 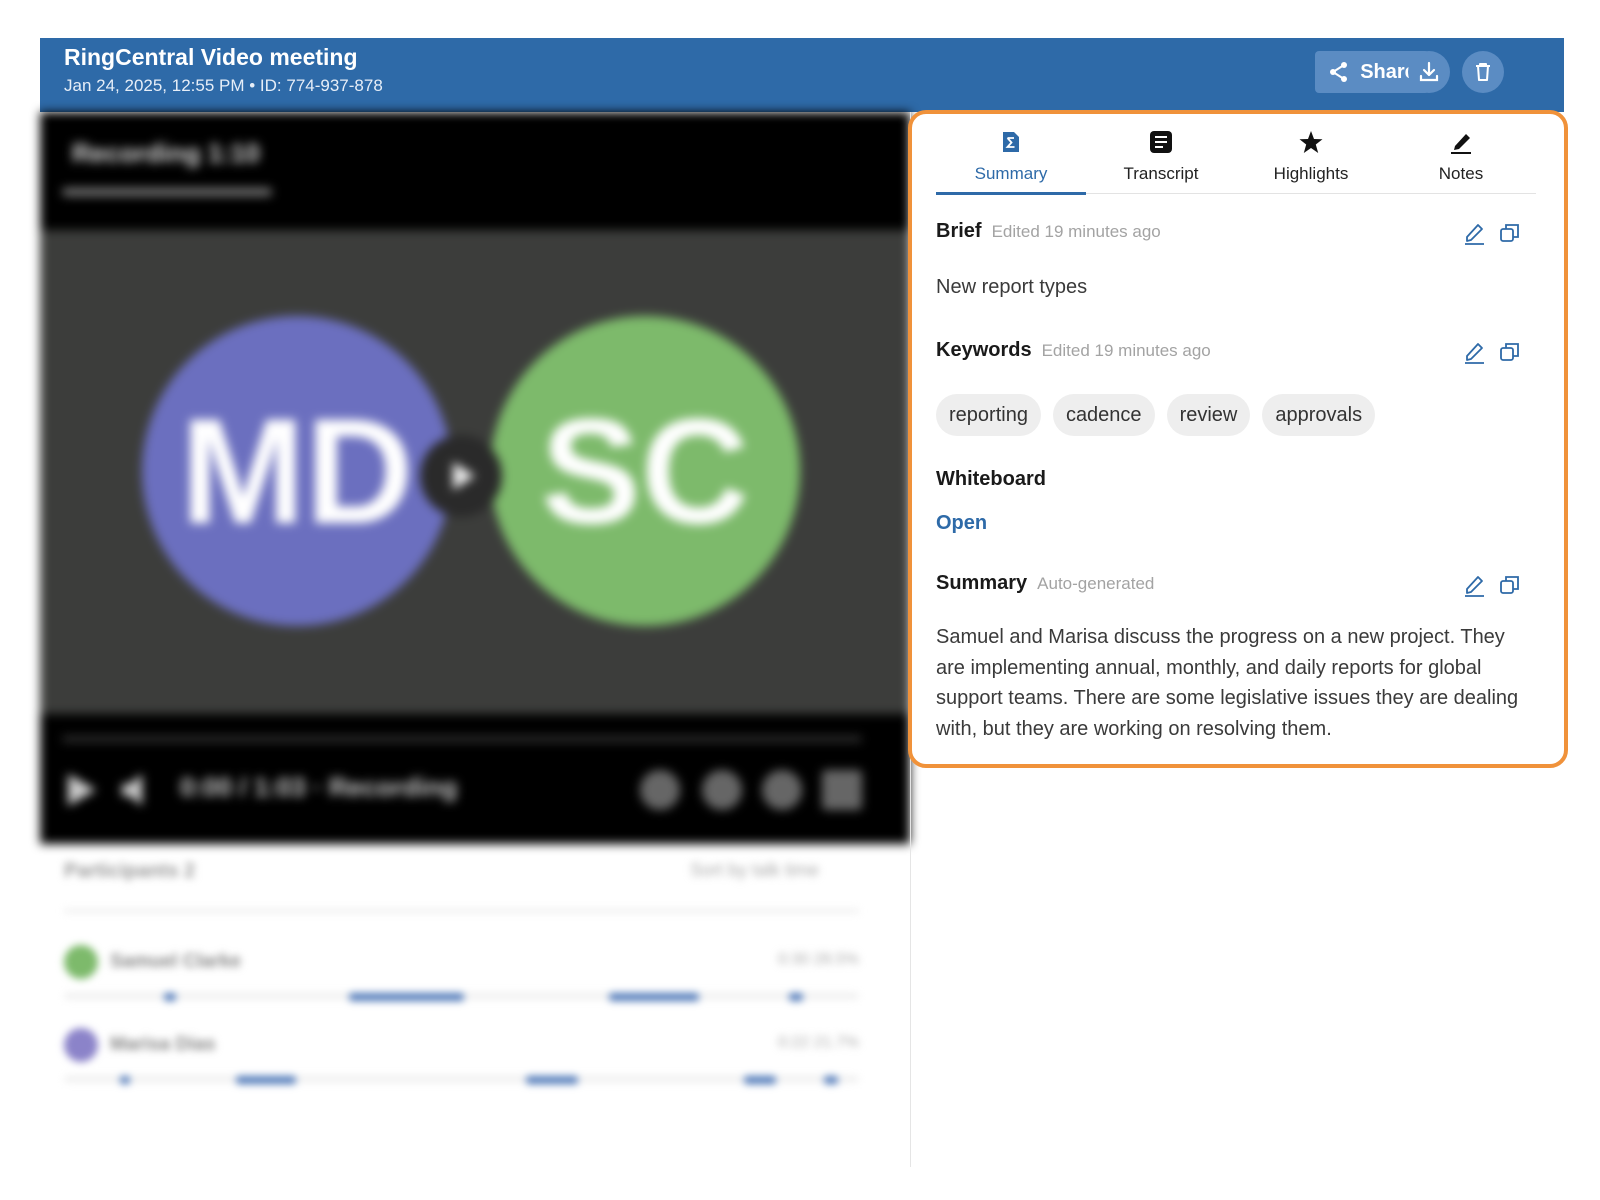 I want to click on keyword-chip: reporting, so click(x=988, y=415).